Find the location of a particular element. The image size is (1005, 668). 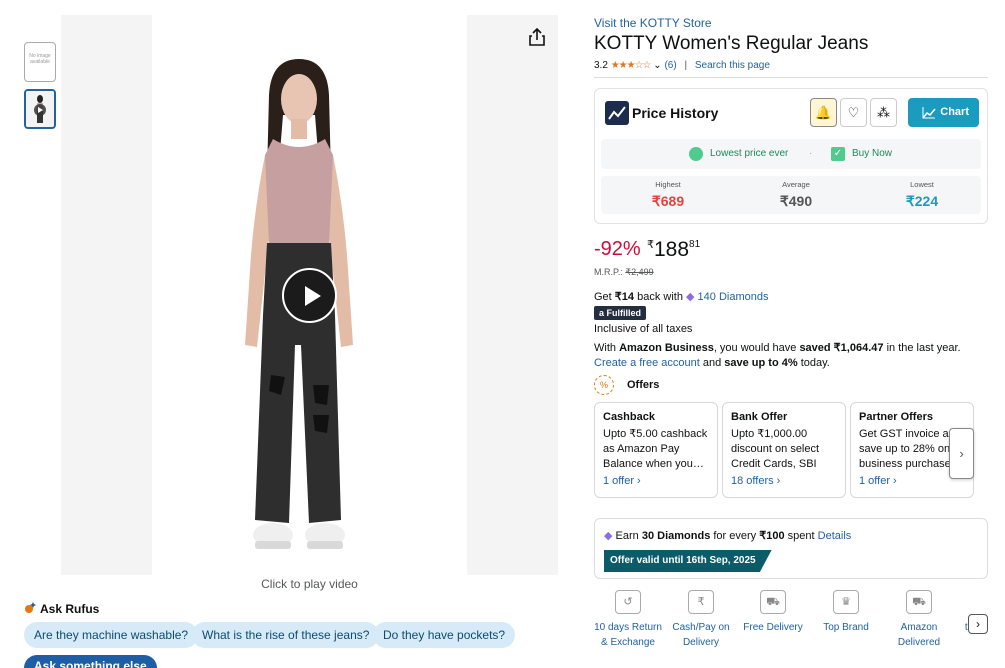

stat-label: Average is located at coordinates (796, 184).